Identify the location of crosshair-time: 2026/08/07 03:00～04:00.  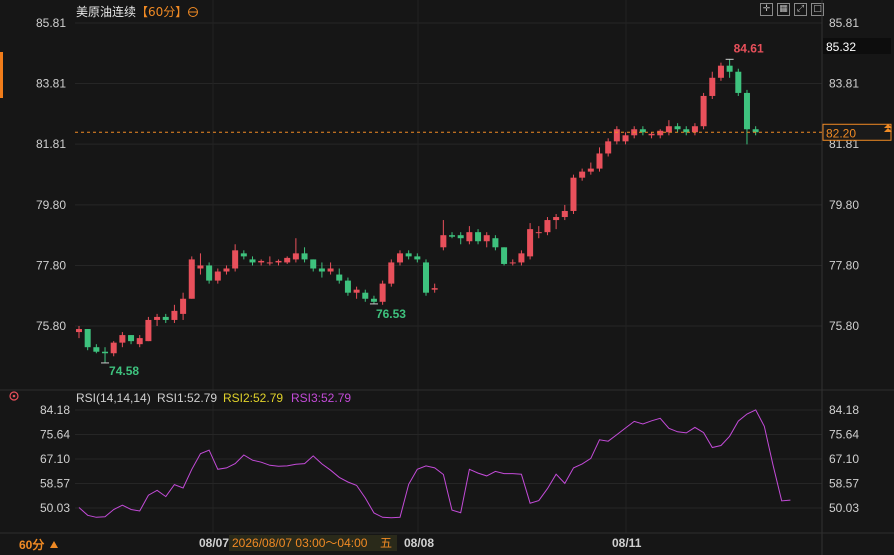
(300, 543).